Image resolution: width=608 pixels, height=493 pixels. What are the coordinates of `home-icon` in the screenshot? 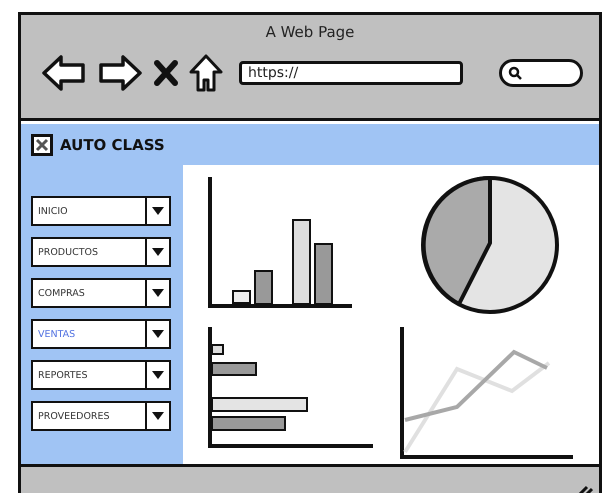 It's located at (206, 73).